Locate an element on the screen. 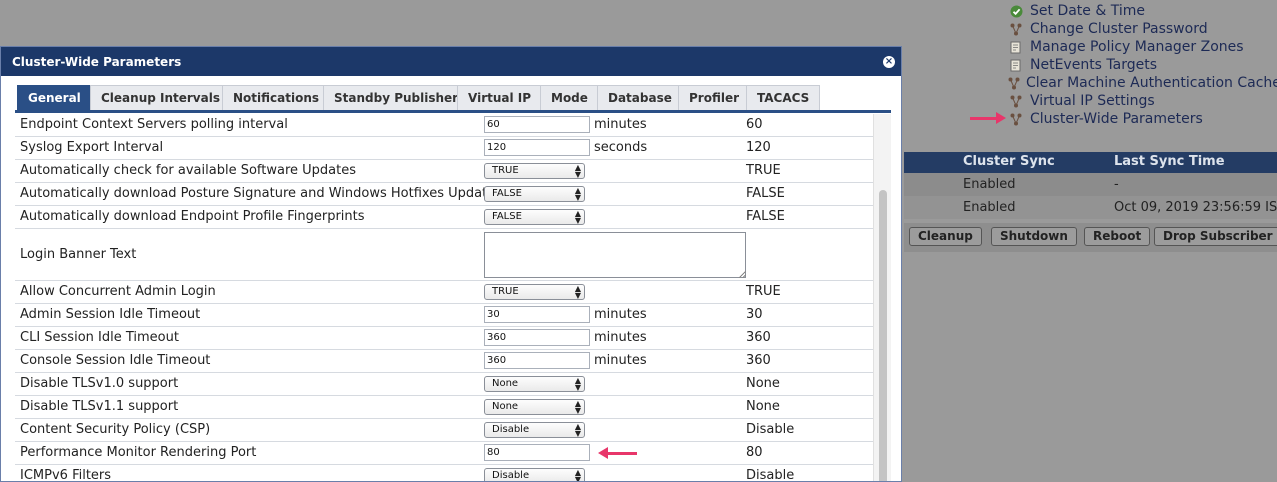 Image resolution: width=1277 pixels, height=482 pixels. param-label: Login Banner Text is located at coordinates (78, 254).